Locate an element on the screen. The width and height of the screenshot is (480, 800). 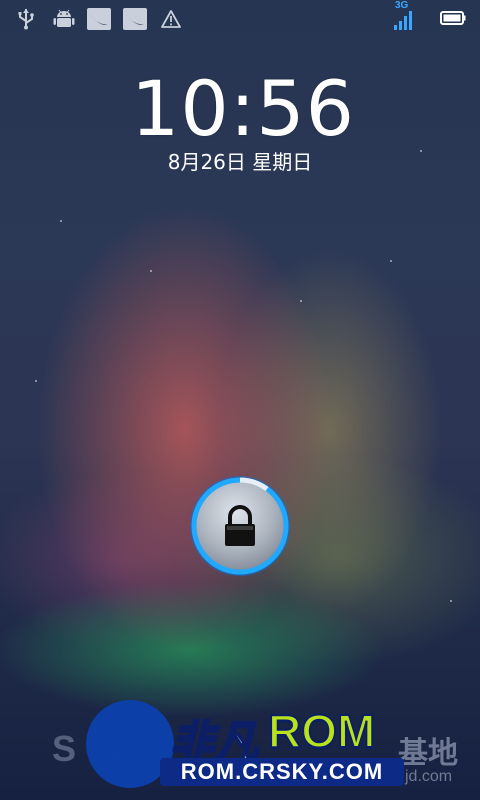
android-debug-icon is located at coordinates (64, 18).